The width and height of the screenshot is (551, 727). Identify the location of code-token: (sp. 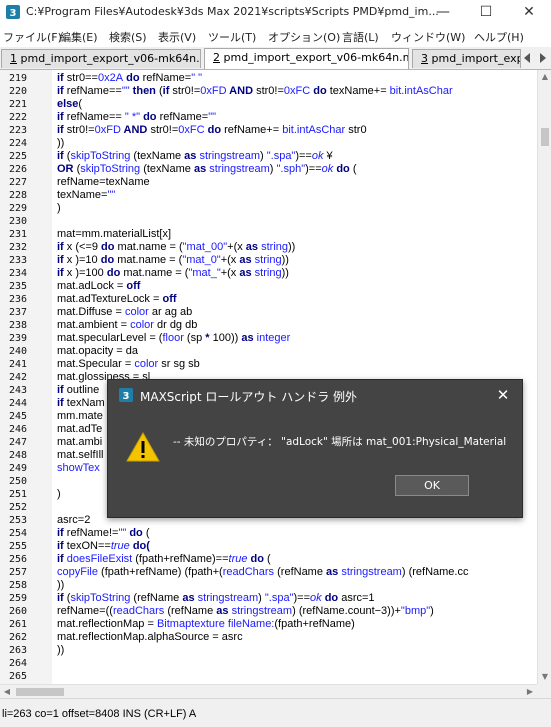
(194, 338).